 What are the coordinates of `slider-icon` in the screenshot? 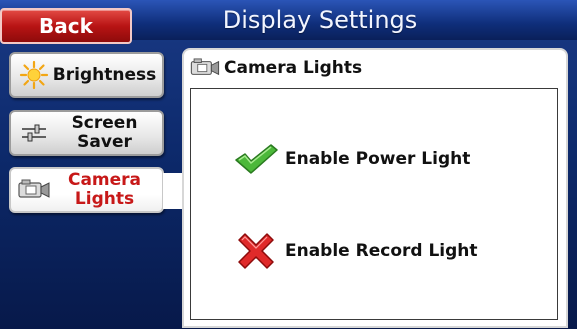 It's located at (34, 133).